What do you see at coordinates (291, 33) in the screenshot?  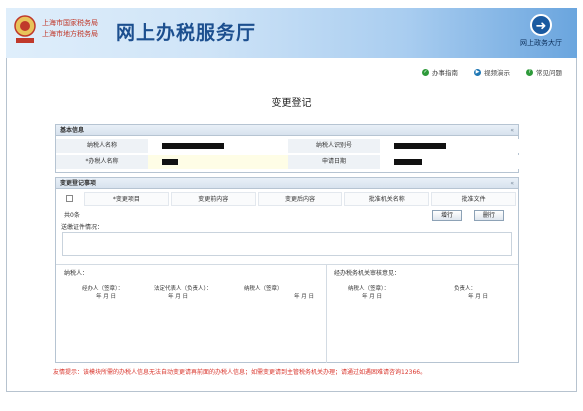 I see `site-header: 上海市国家税务局 上海市地方税务局 网上办税服务厅 ➜ 网上政务大厅` at bounding box center [291, 33].